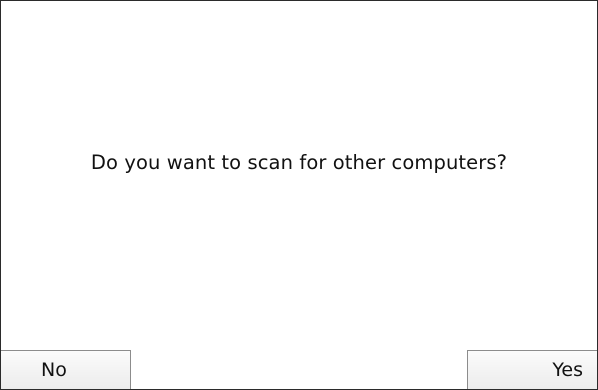 This screenshot has width=598, height=390. I want to click on no-button: No, so click(66, 369).